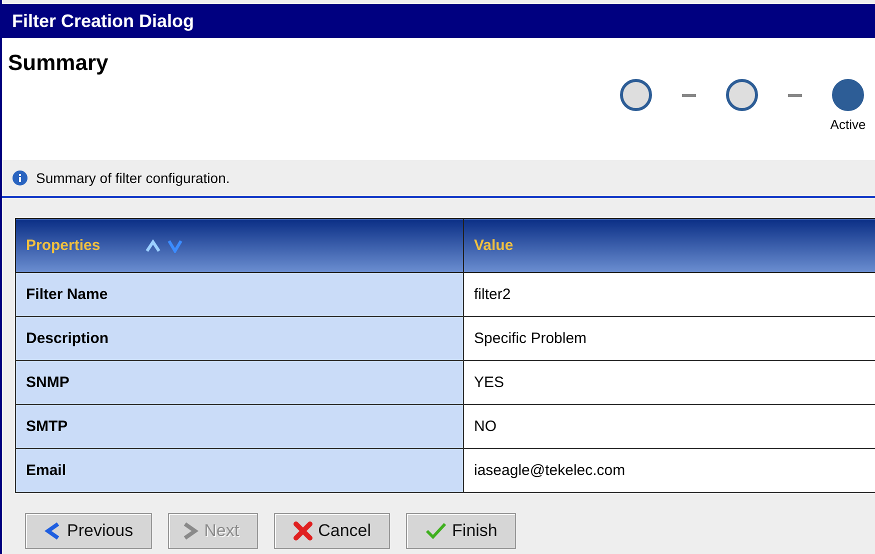  I want to click on value-cell: filter2, so click(669, 294).